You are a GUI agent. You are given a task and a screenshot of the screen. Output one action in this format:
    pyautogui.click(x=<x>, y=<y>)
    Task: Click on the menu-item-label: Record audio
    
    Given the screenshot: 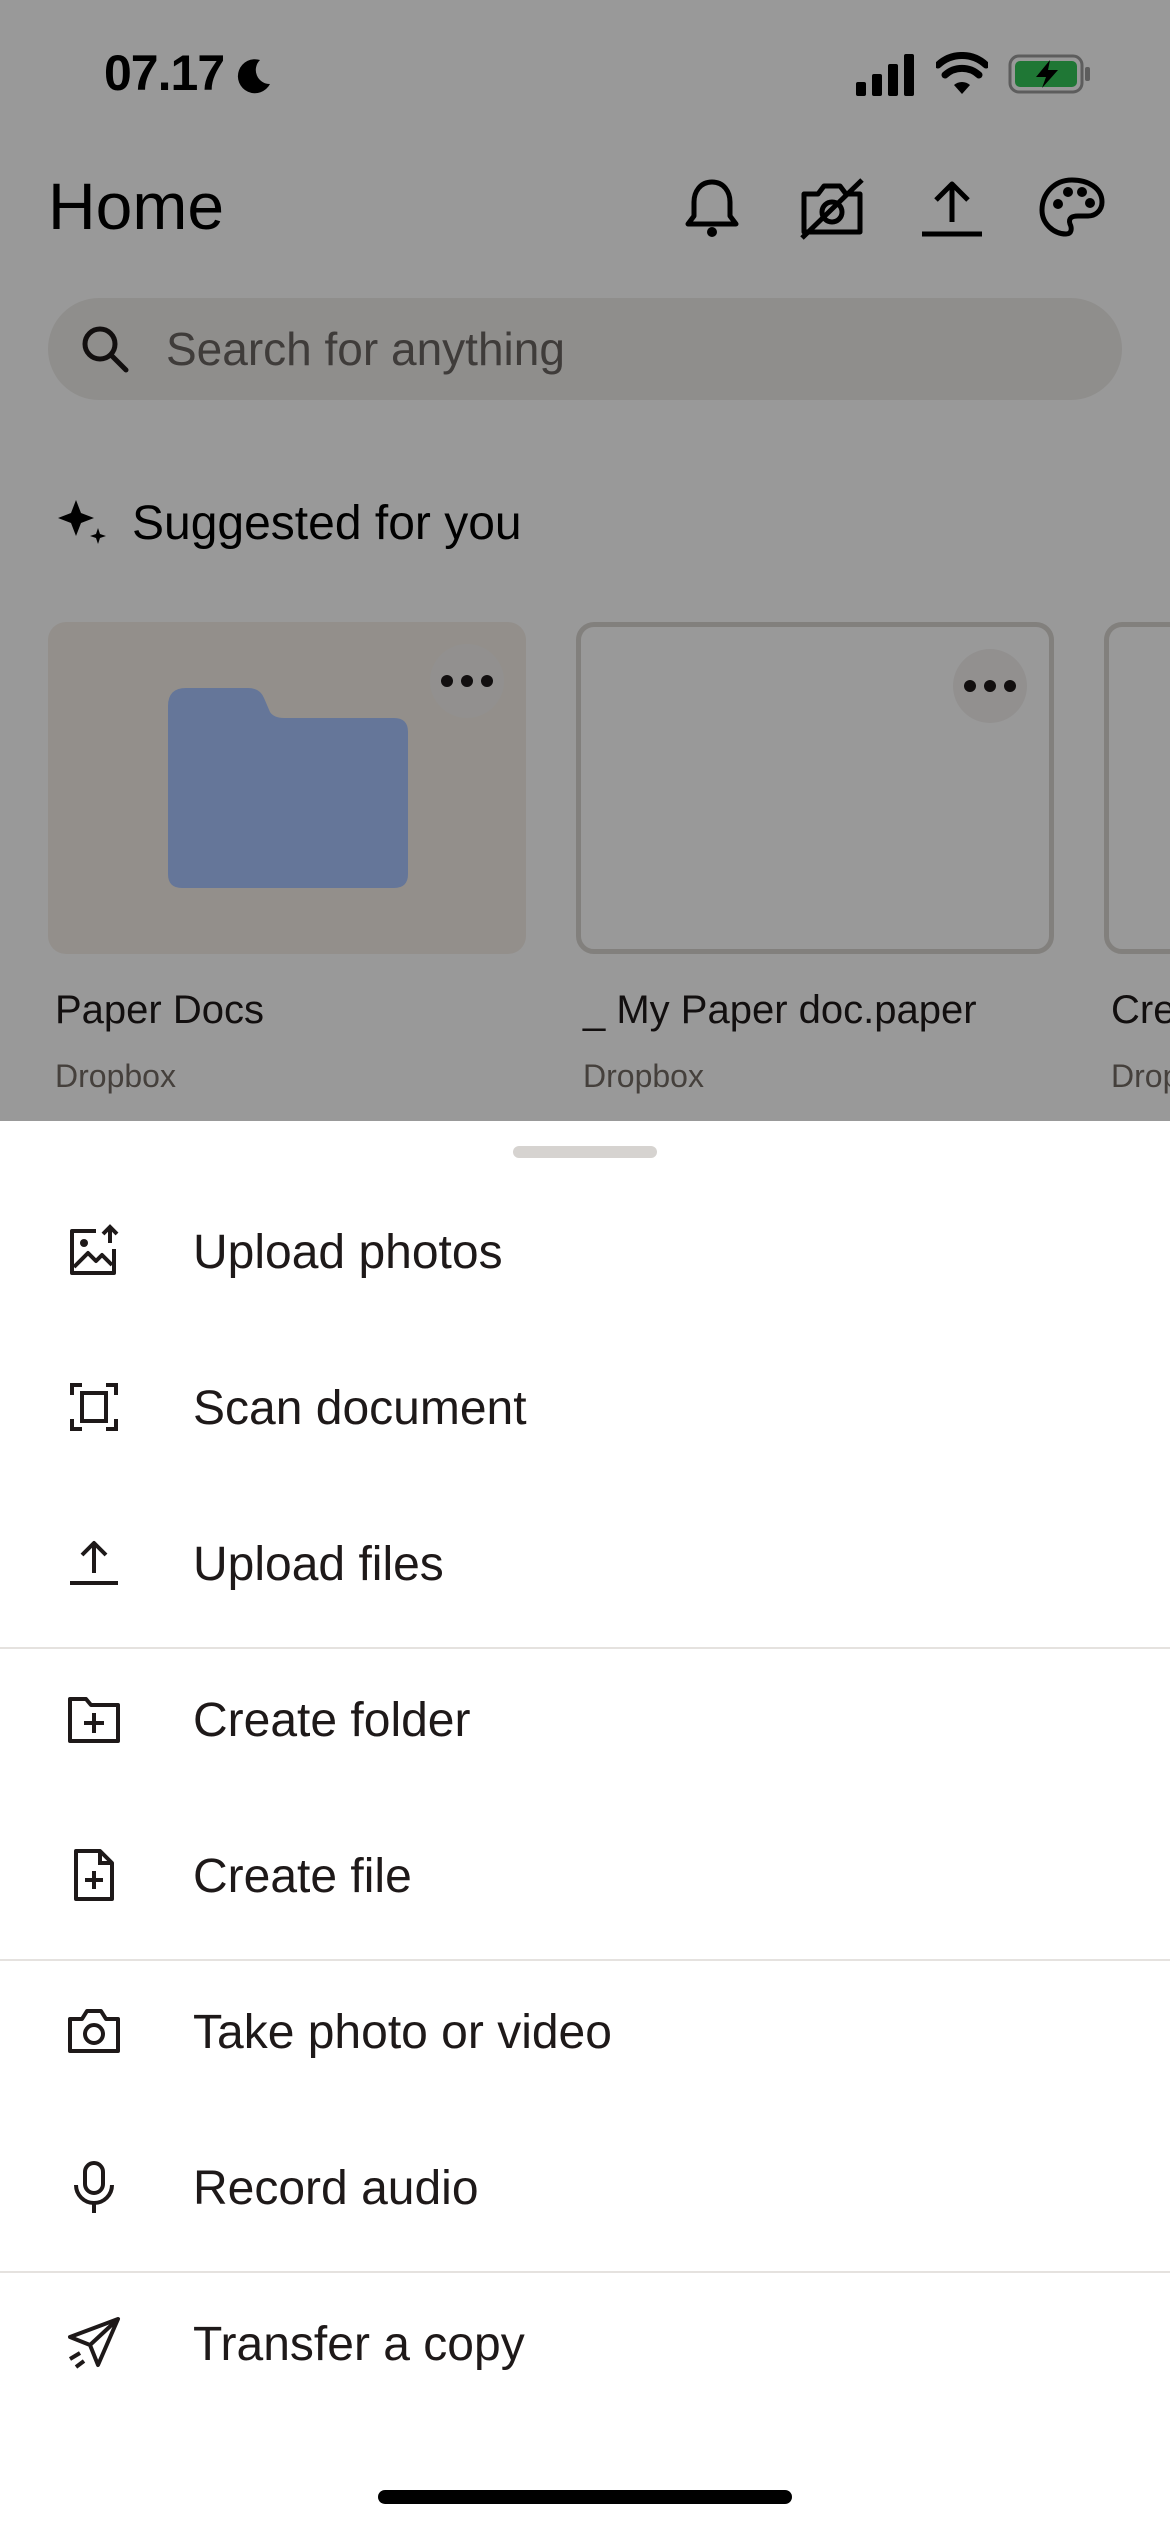 What is the action you would take?
    pyautogui.click(x=336, y=2188)
    